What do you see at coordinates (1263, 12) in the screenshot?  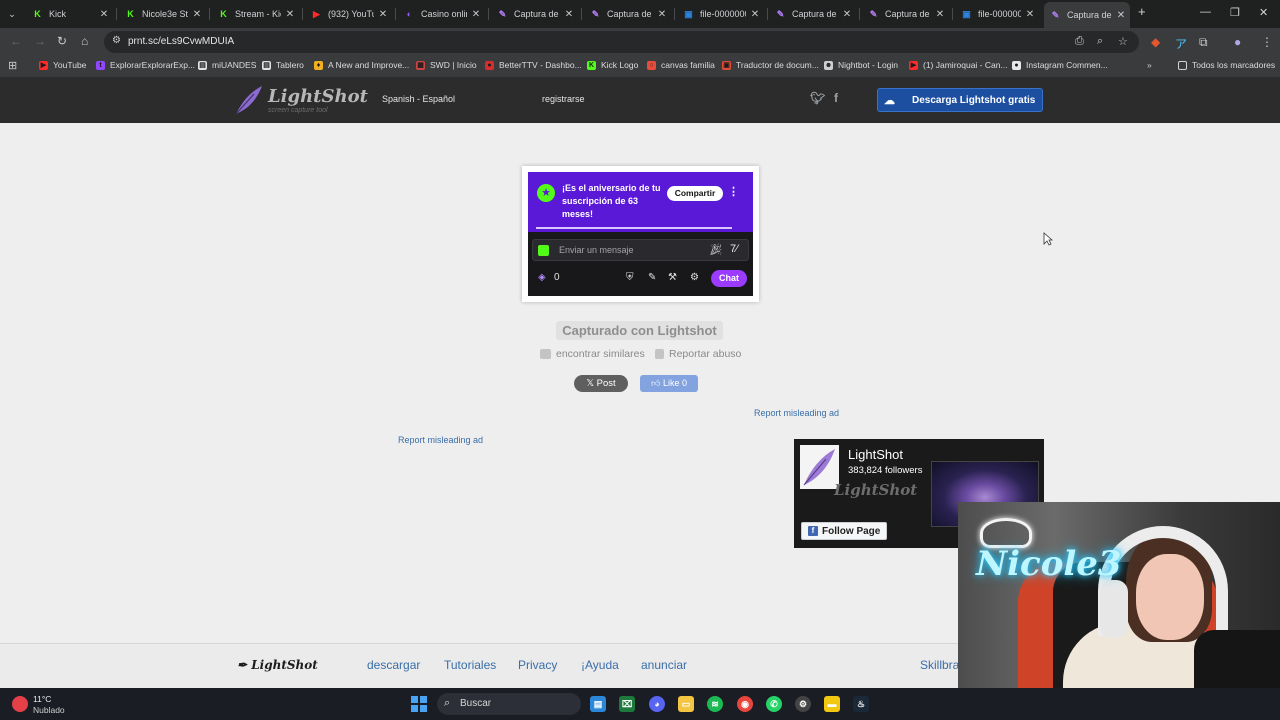 I see `close-window-icon: ✕` at bounding box center [1263, 12].